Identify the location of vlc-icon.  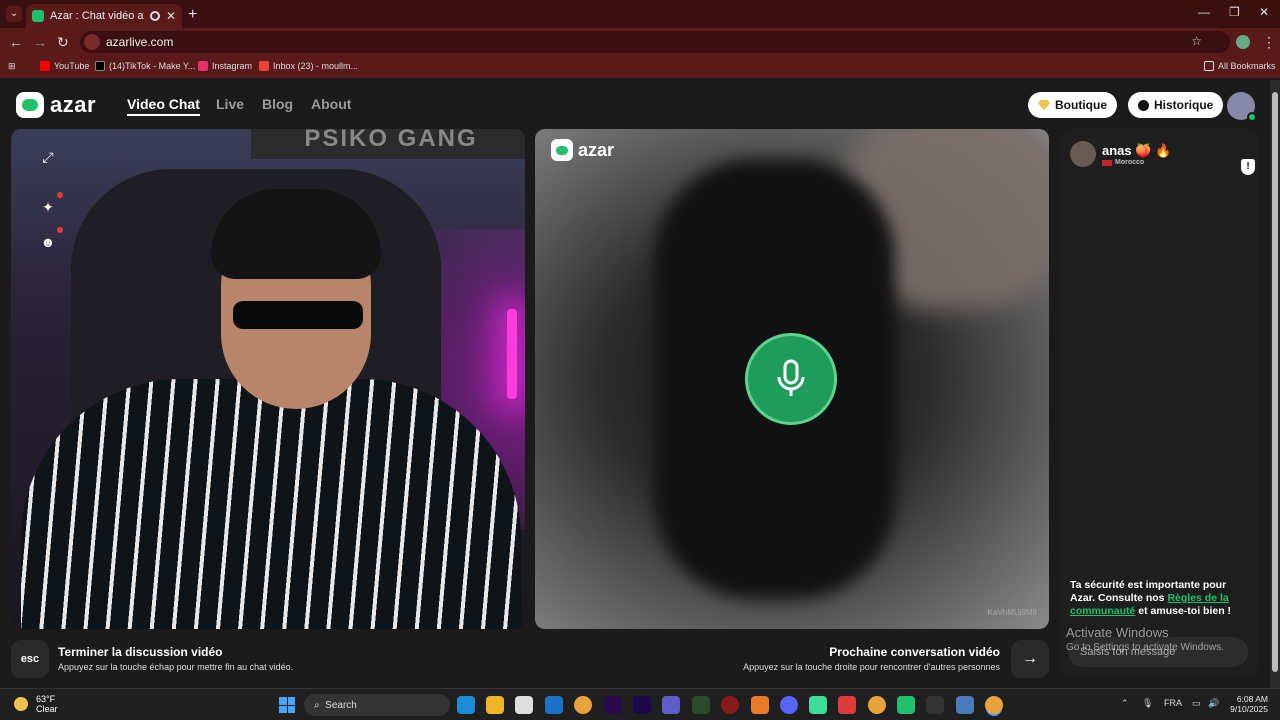
(760, 705).